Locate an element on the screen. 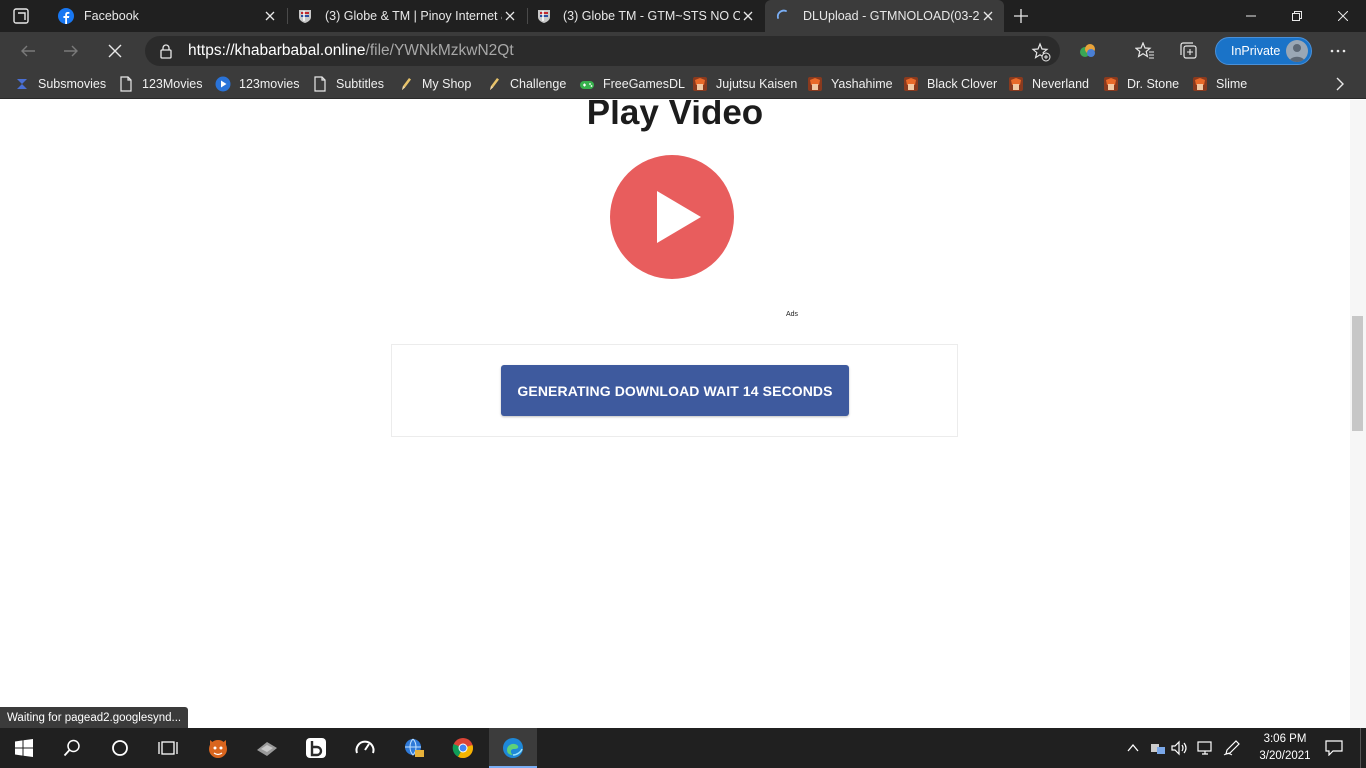 Image resolution: width=1366 pixels, height=768 pixels. favorite-label: Subtitles is located at coordinates (360, 84).